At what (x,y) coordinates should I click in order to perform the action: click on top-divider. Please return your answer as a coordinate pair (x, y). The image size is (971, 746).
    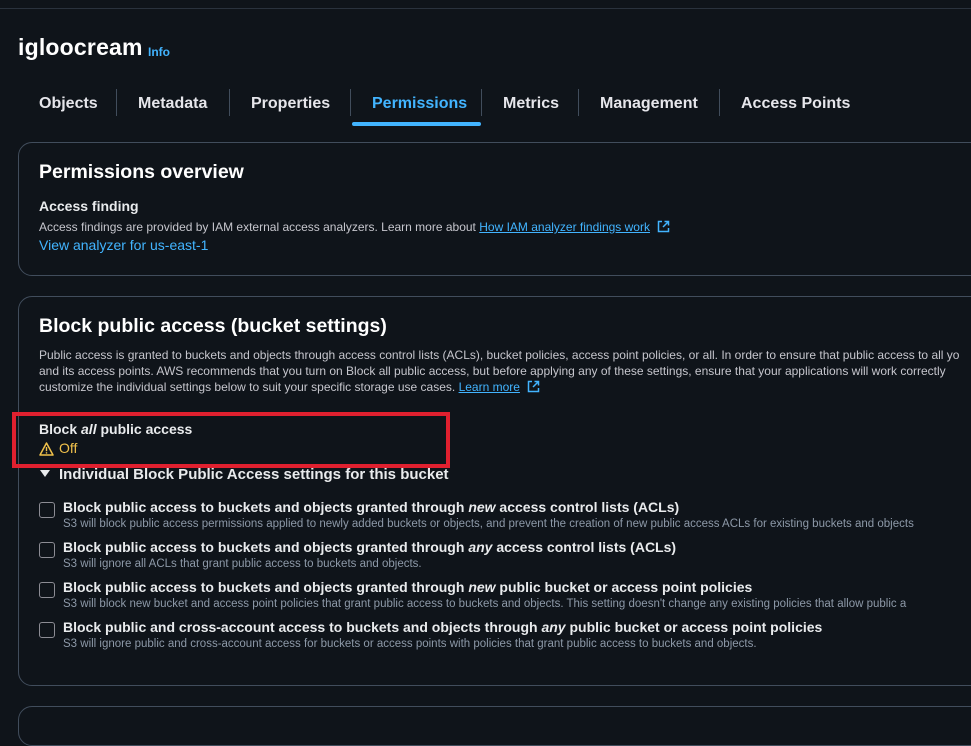
    Looking at the image, I should click on (485, 4).